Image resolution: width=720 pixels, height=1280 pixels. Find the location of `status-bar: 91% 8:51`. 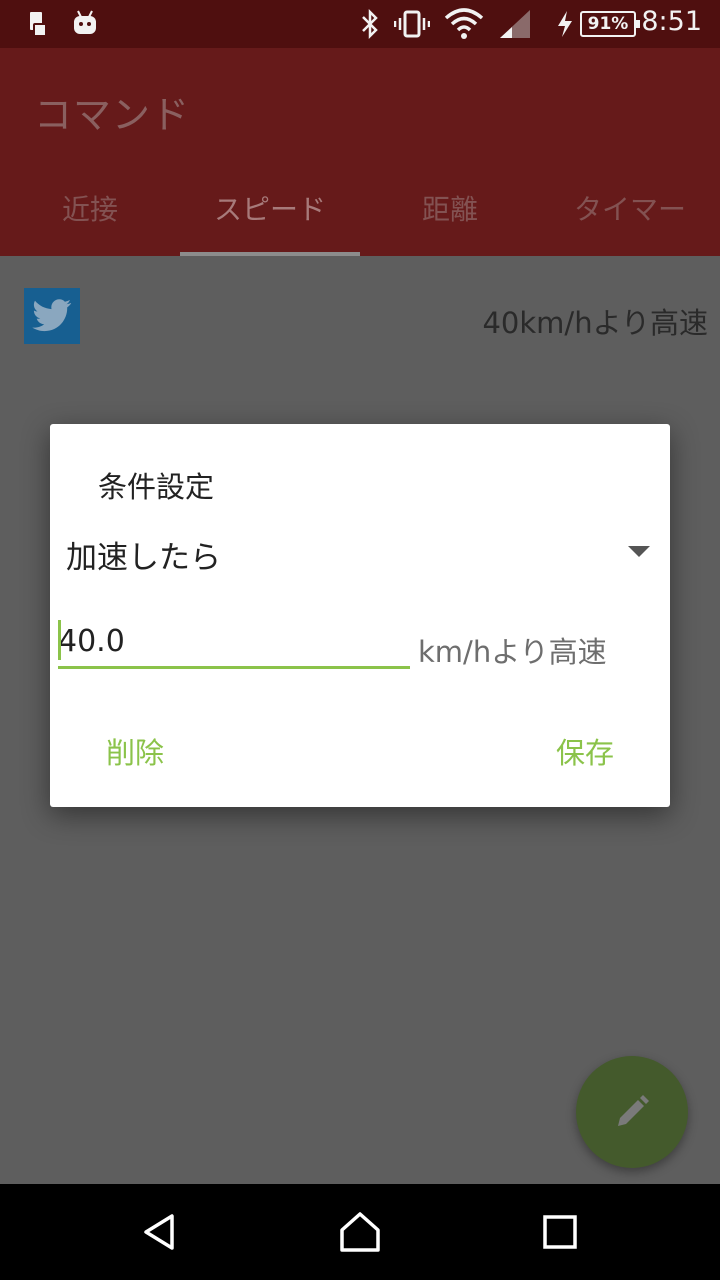

status-bar: 91% 8:51 is located at coordinates (360, 24).